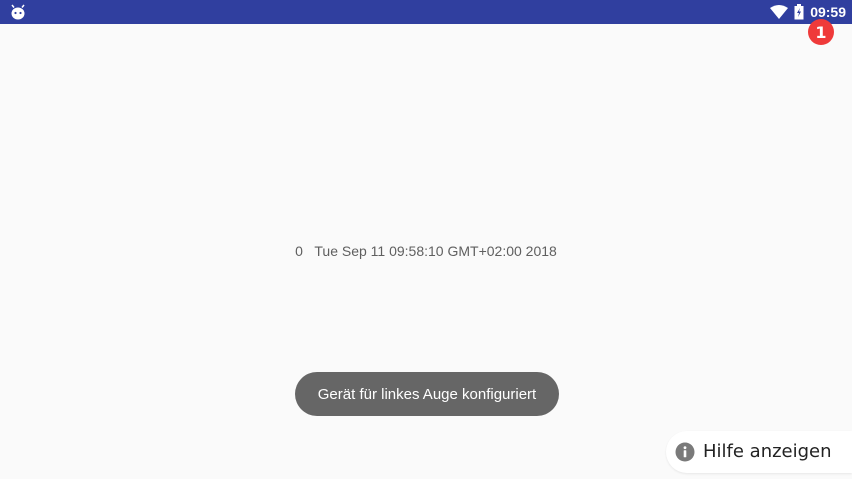 This screenshot has height=479, width=852. What do you see at coordinates (685, 452) in the screenshot?
I see `info-icon` at bounding box center [685, 452].